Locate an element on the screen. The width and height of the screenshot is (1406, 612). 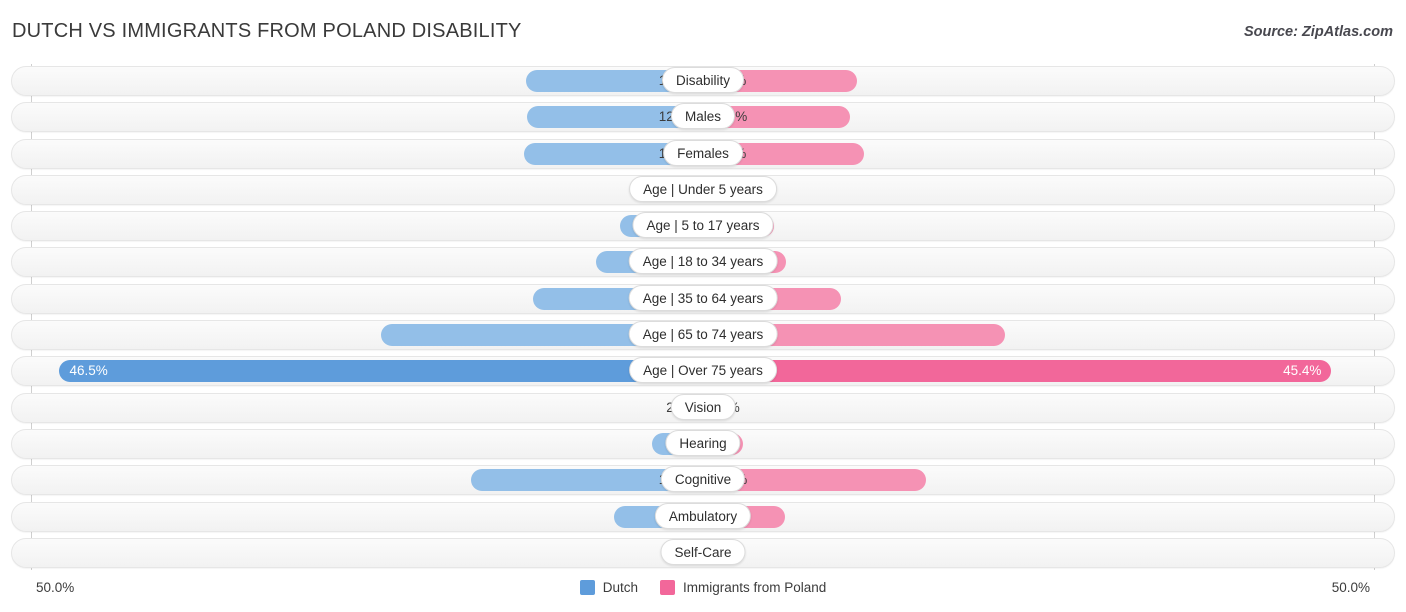
category-label: Females is located at coordinates (703, 152).